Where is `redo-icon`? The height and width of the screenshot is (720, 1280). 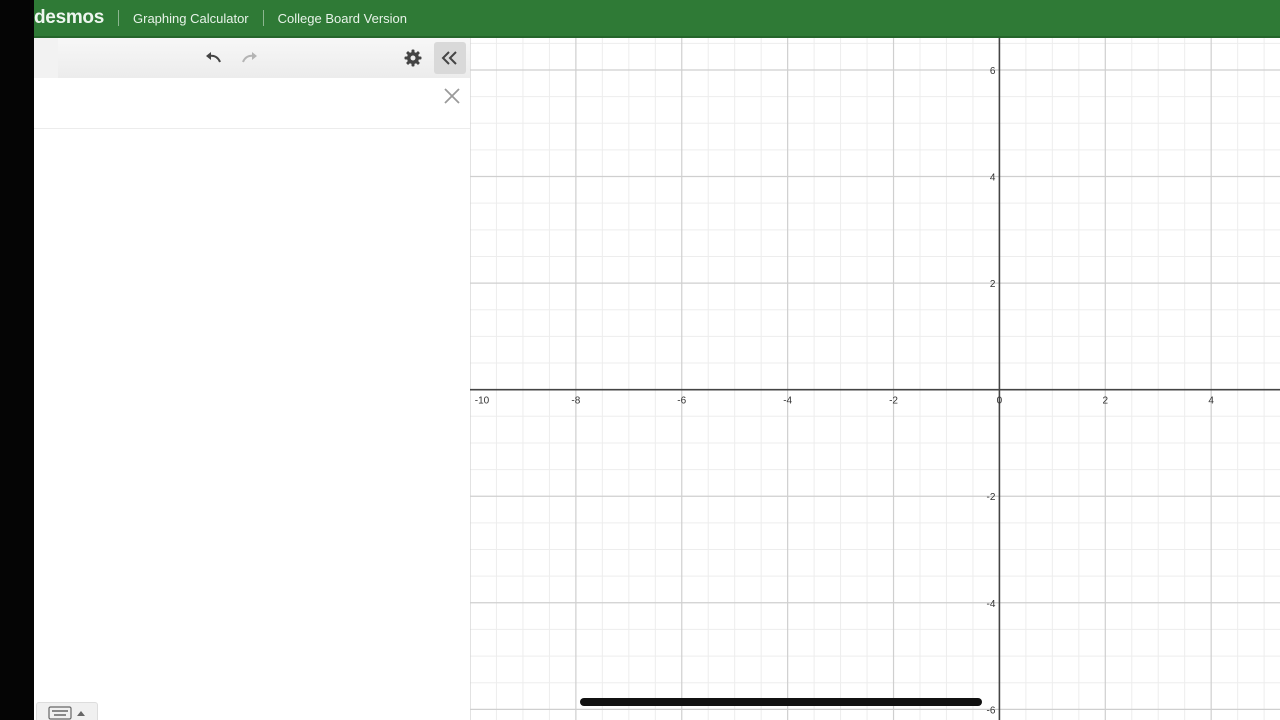
redo-icon is located at coordinates (249, 57).